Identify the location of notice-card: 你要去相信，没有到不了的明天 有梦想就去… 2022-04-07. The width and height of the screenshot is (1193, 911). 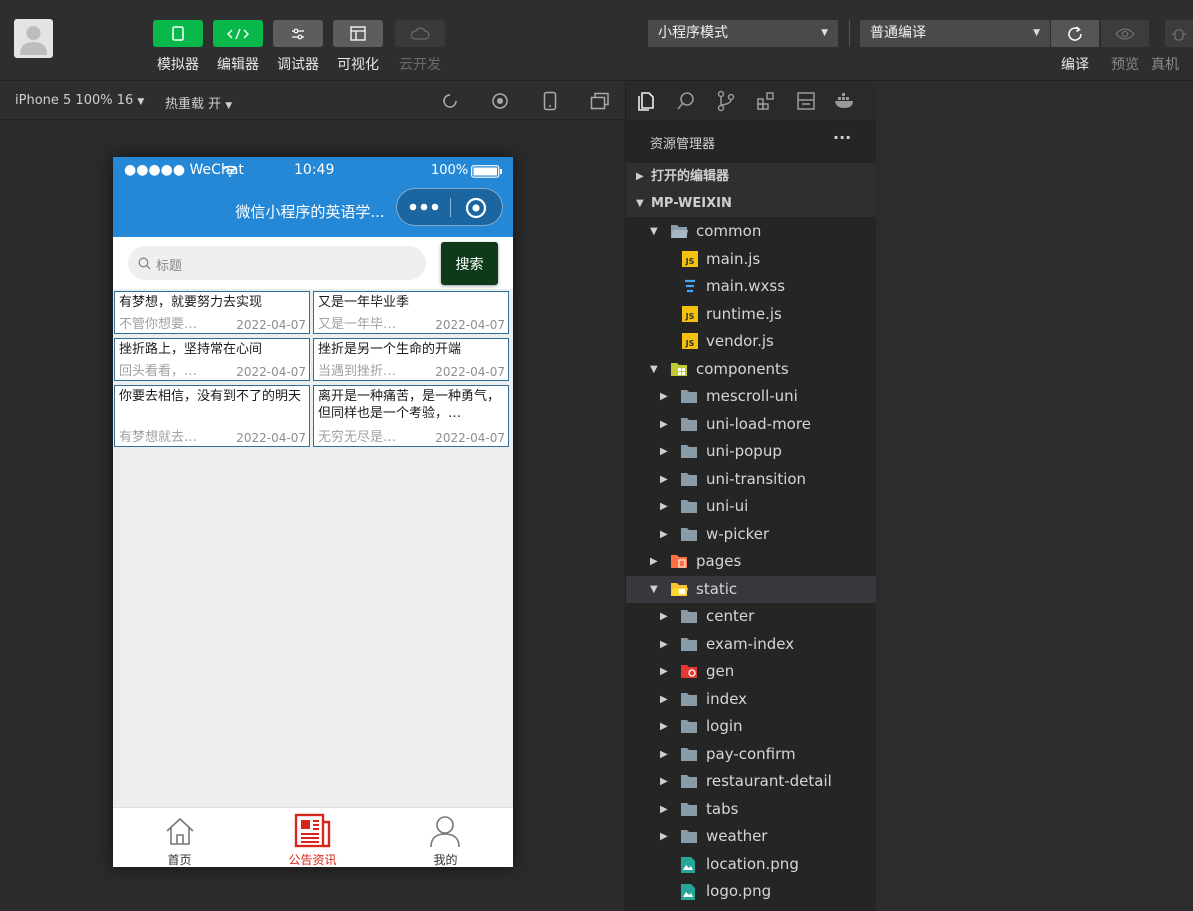
(212, 416).